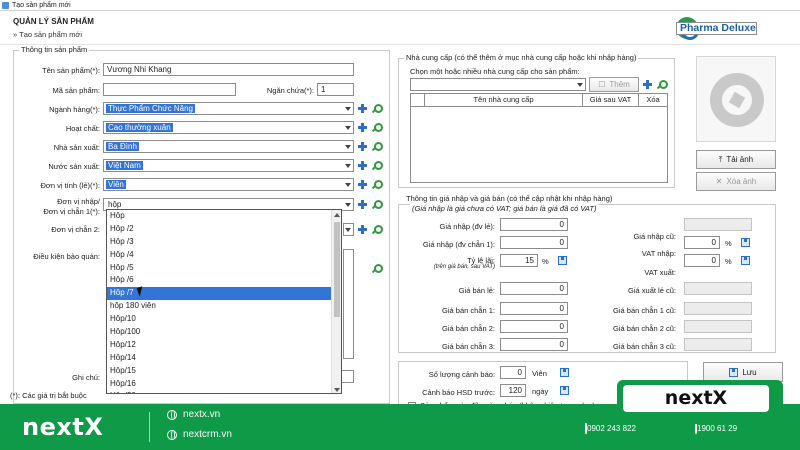 The width and height of the screenshot is (800, 450). Describe the element at coordinates (70, 185) in the screenshot. I see `retail-unit-label: Đơn vị tính (lẻ)(*):` at that location.